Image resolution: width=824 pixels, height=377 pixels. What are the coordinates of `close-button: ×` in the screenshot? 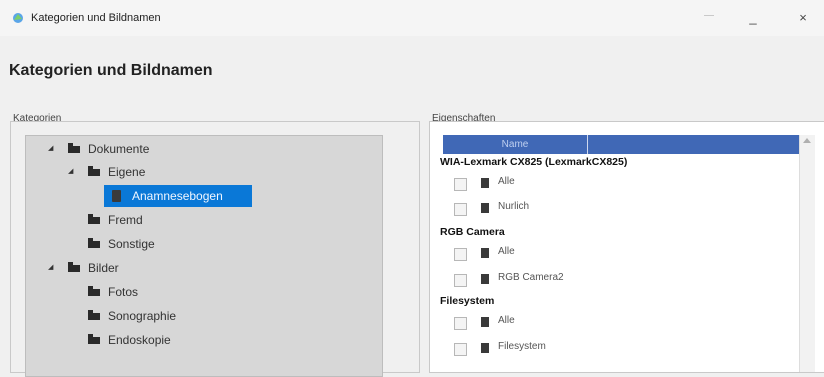 It's located at (803, 18).